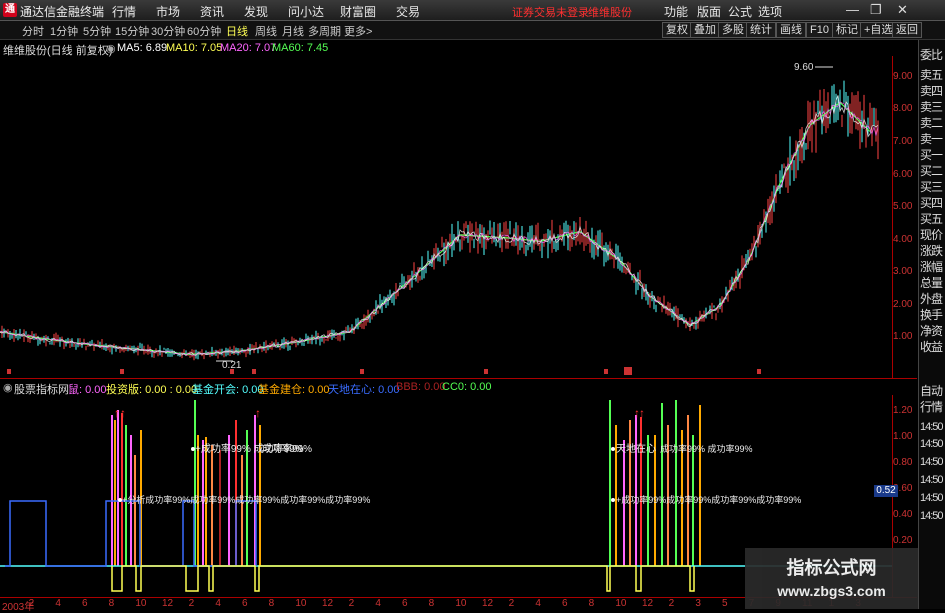  I want to click on price-tick: 4.00, so click(903, 239).